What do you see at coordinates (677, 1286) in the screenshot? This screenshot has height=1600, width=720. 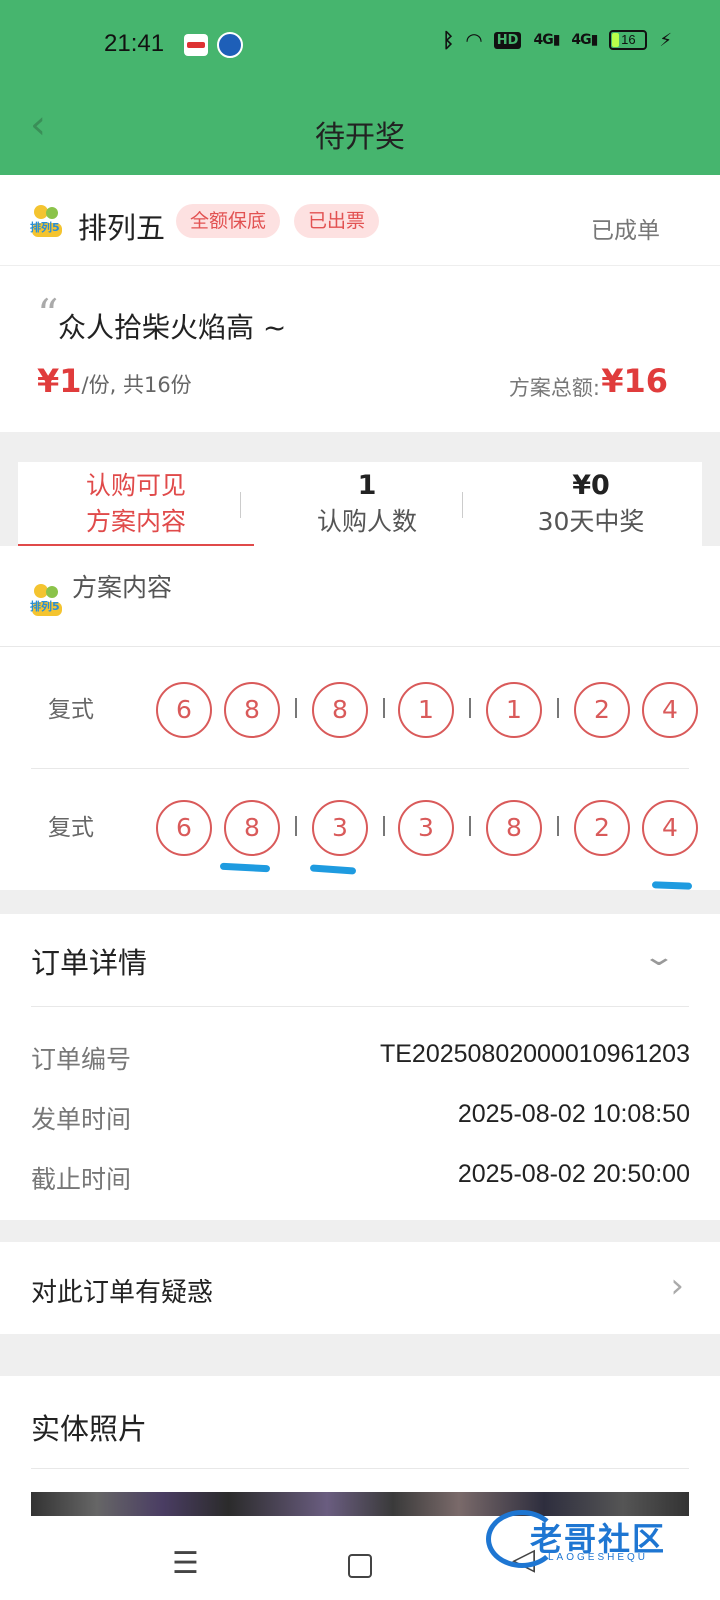 I see `chevron-right-icon: ›` at bounding box center [677, 1286].